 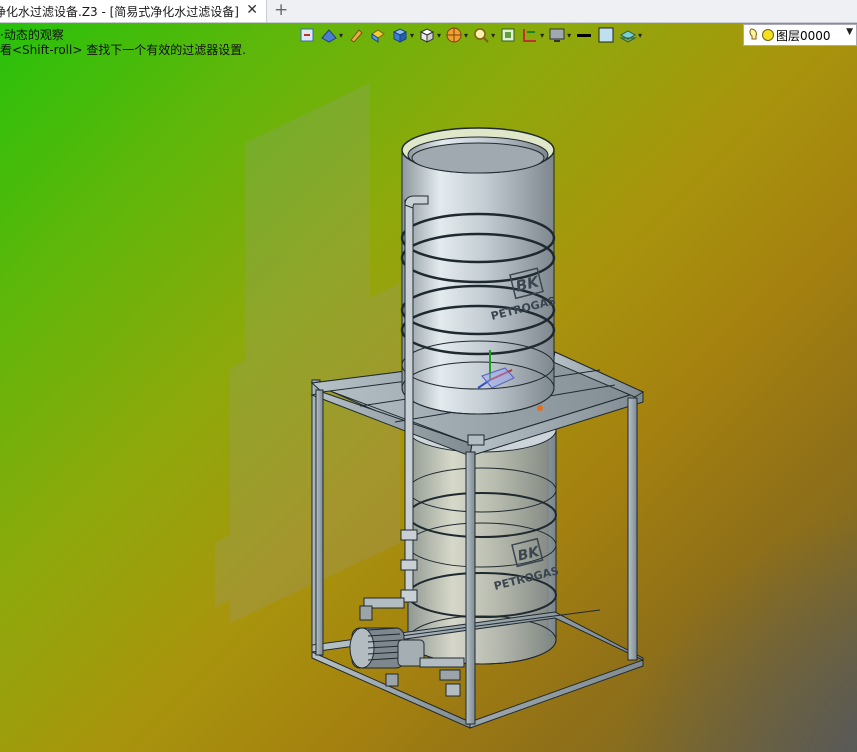 I want to click on layer-name: 图层0000, so click(x=803, y=35).